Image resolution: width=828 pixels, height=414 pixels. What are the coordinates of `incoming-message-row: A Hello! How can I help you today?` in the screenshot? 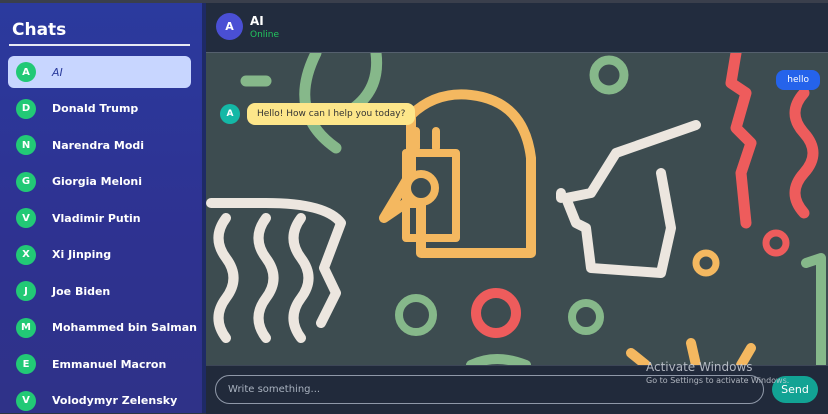 It's located at (318, 114).